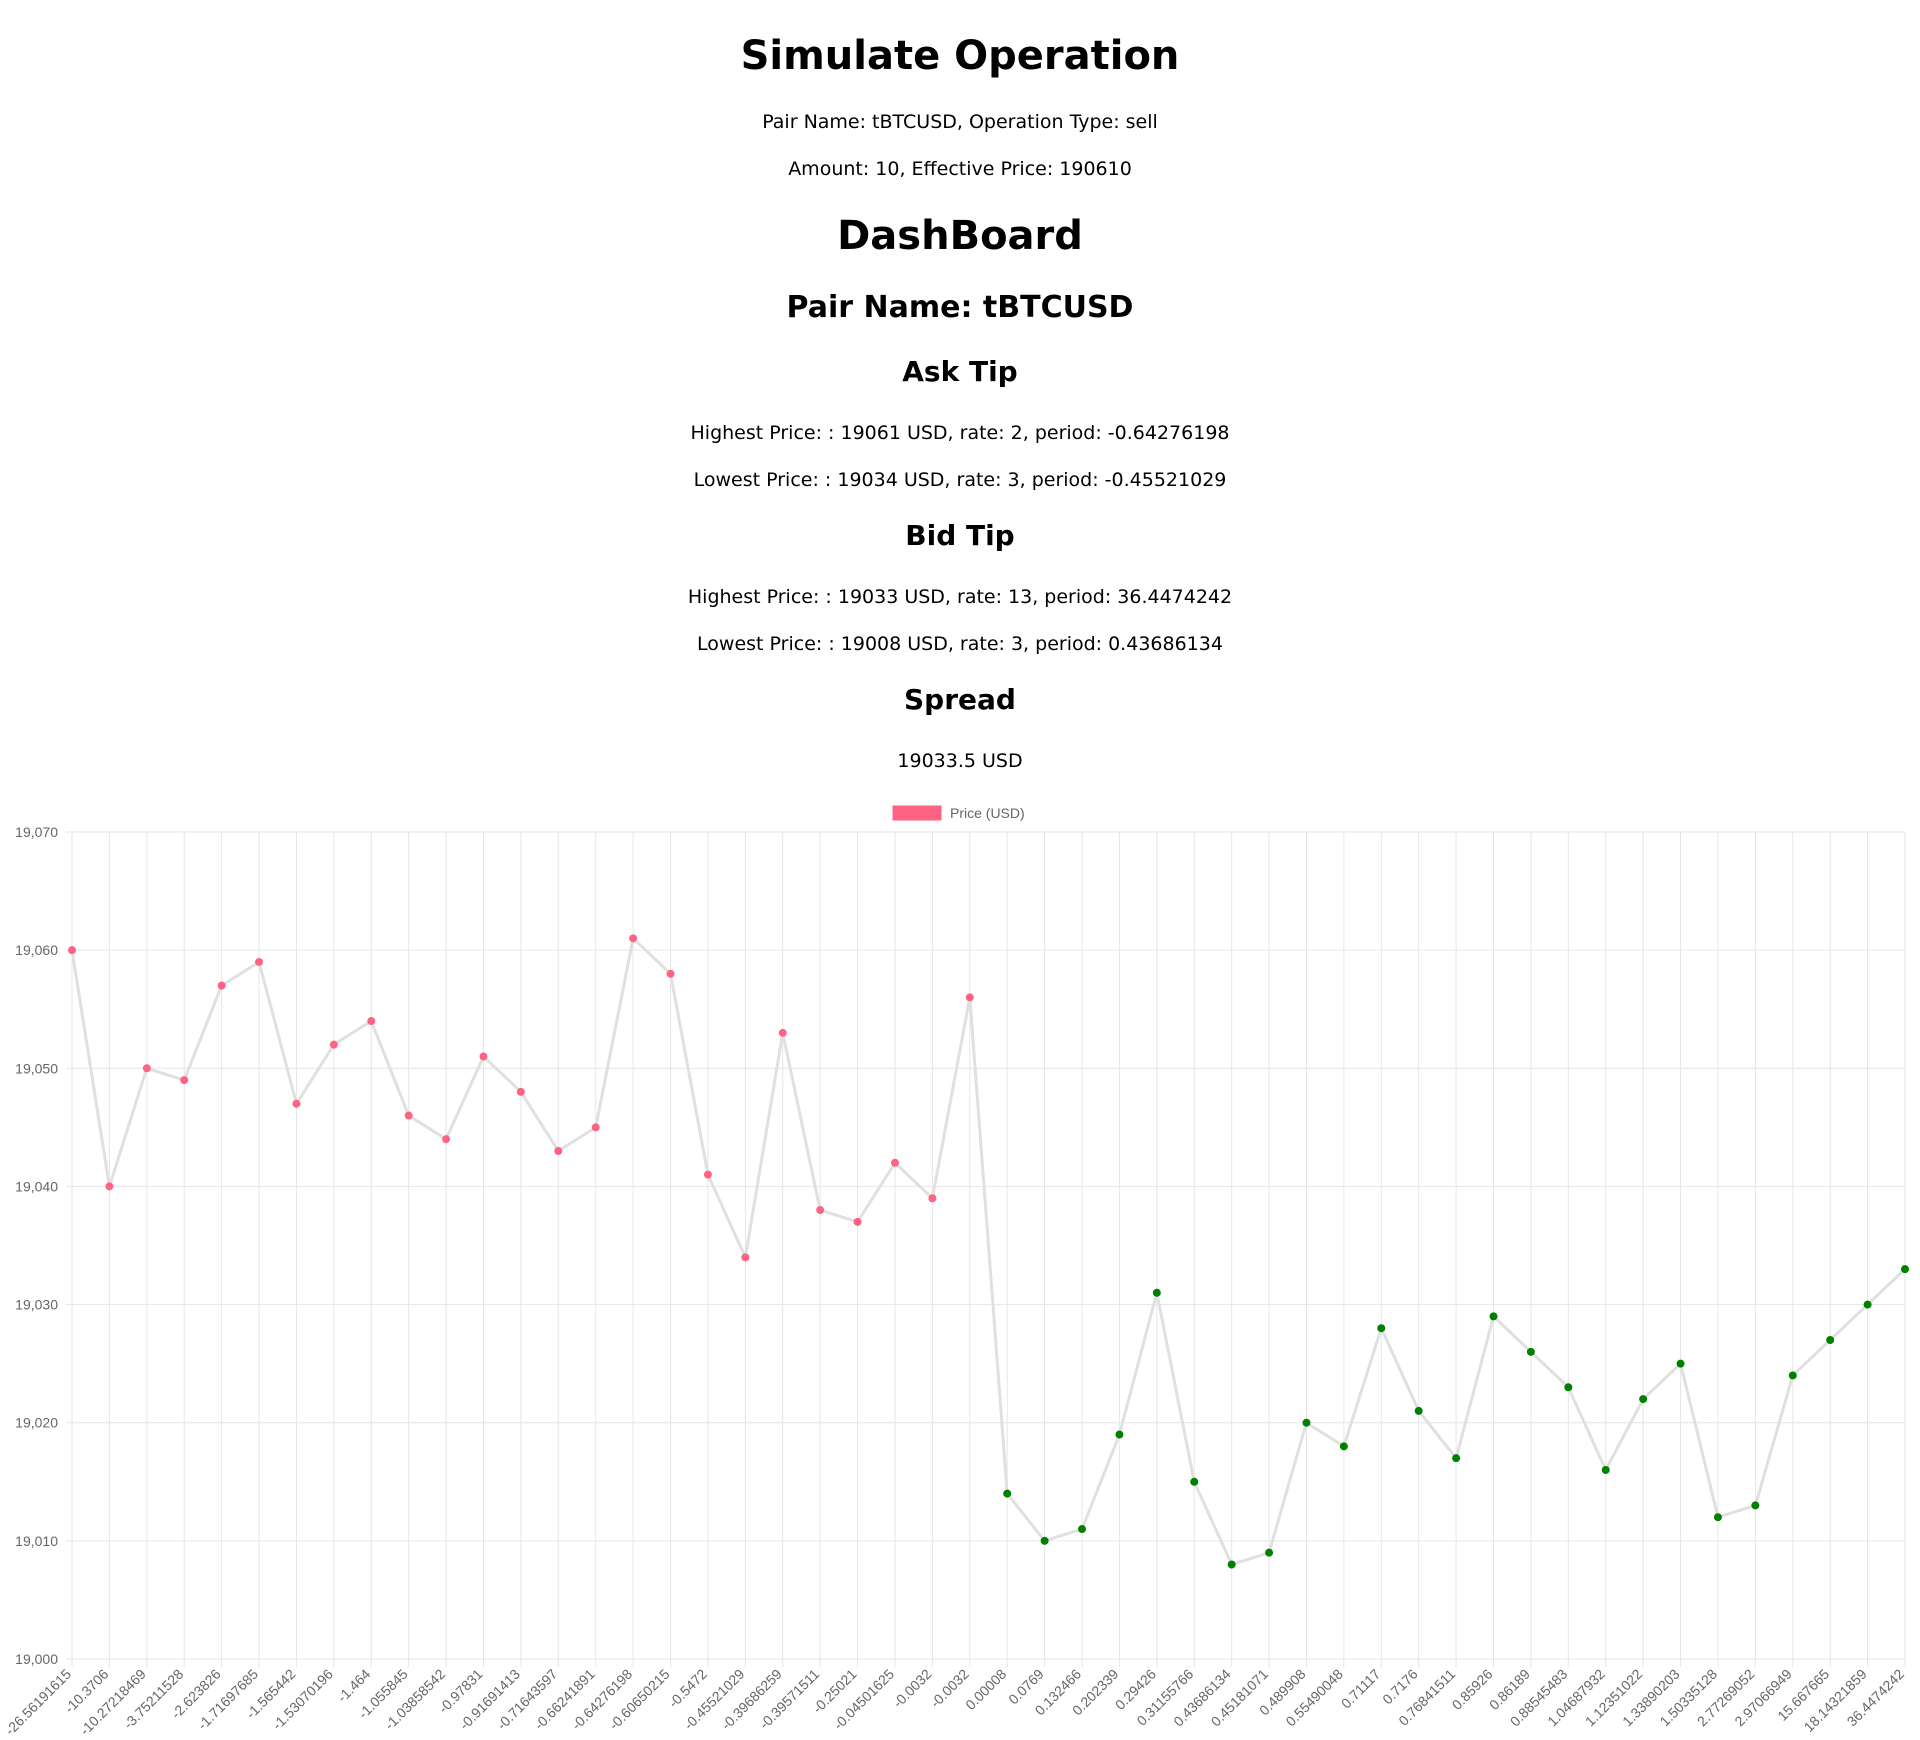 The height and width of the screenshot is (1740, 1920). Describe the element at coordinates (985, 1689) in the screenshot. I see `x-tick-label: 0.00008` at that location.